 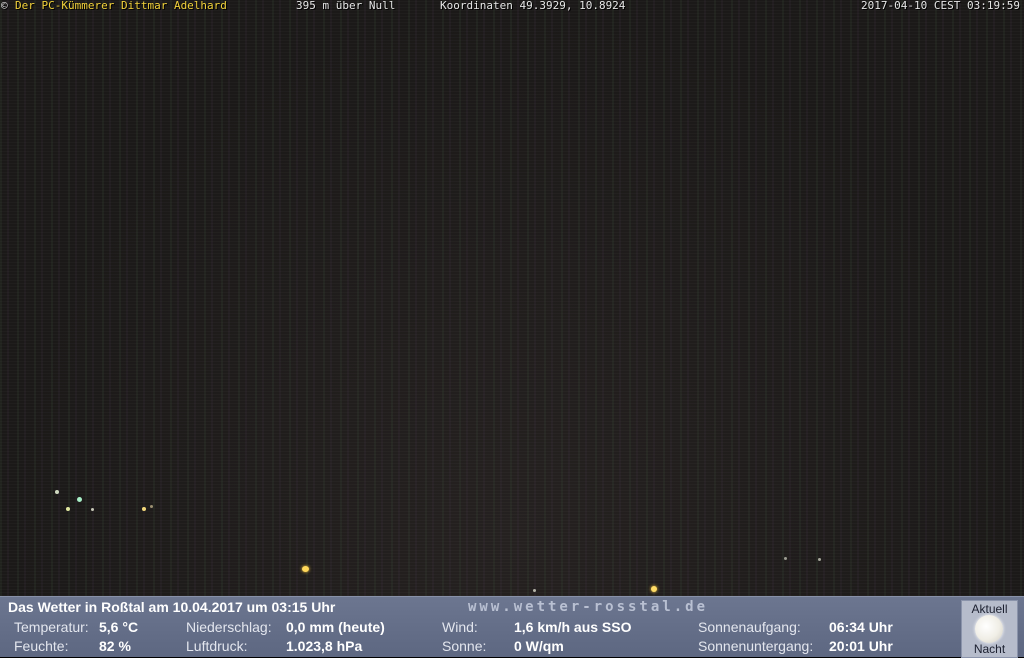 I want to click on moon-phase-panel: Aktuell Nacht, so click(x=989, y=629).